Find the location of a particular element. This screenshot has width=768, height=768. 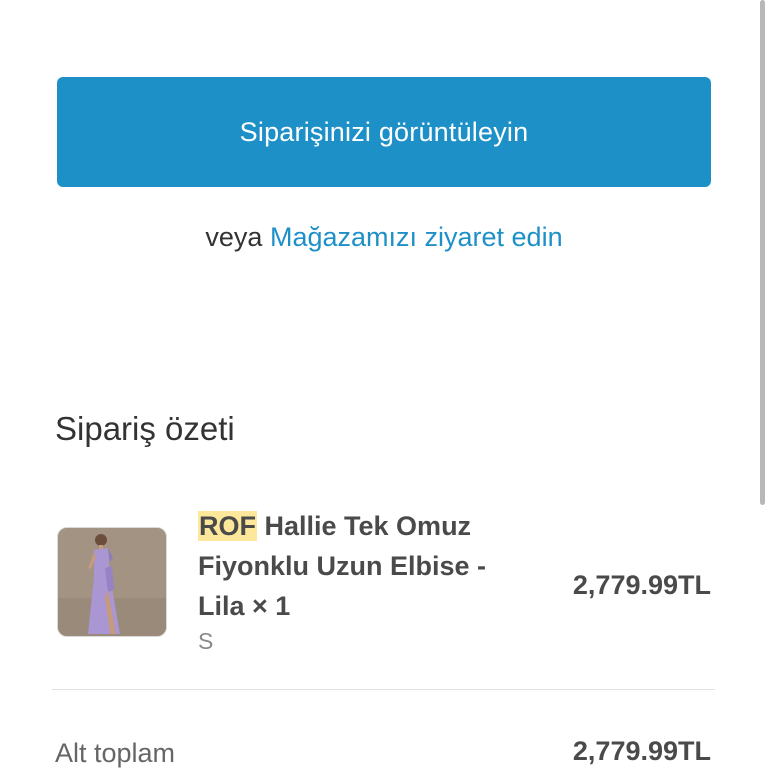

continue-shopping-row: veya Mağazamızı ziyaret edin is located at coordinates (384, 237).